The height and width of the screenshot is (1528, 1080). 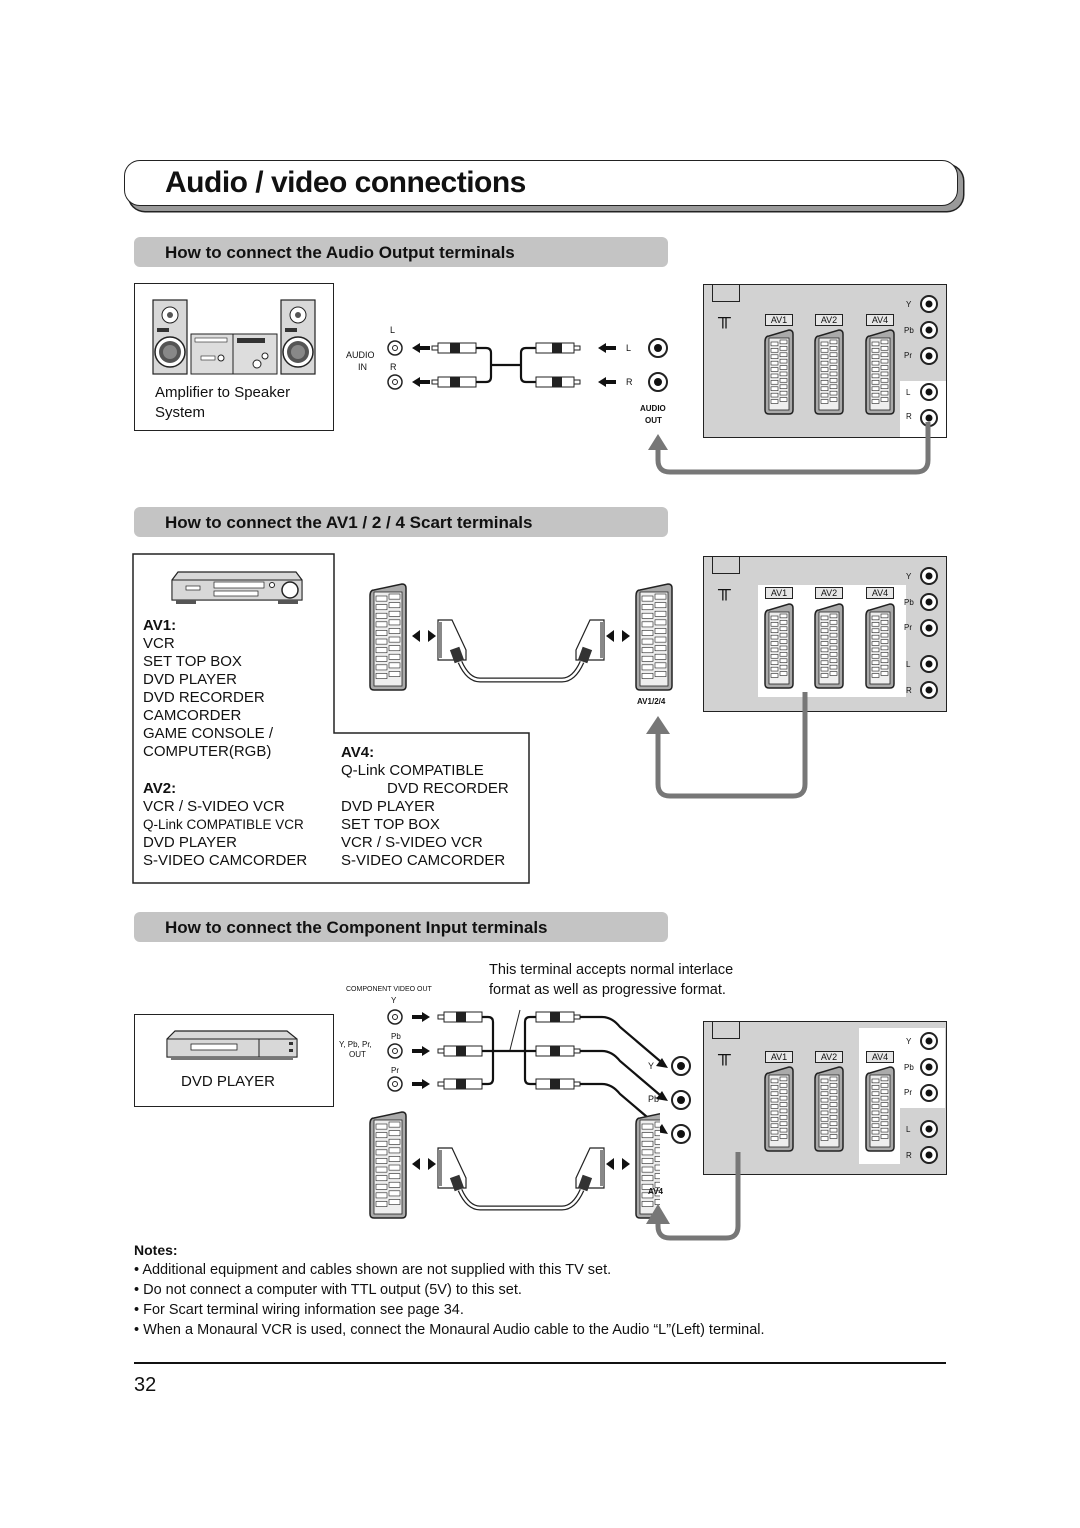 I want to click on tv-panel-1-content: AV1 AV2 AV4 Y Pb Pr L R, so click(x=825, y=361).